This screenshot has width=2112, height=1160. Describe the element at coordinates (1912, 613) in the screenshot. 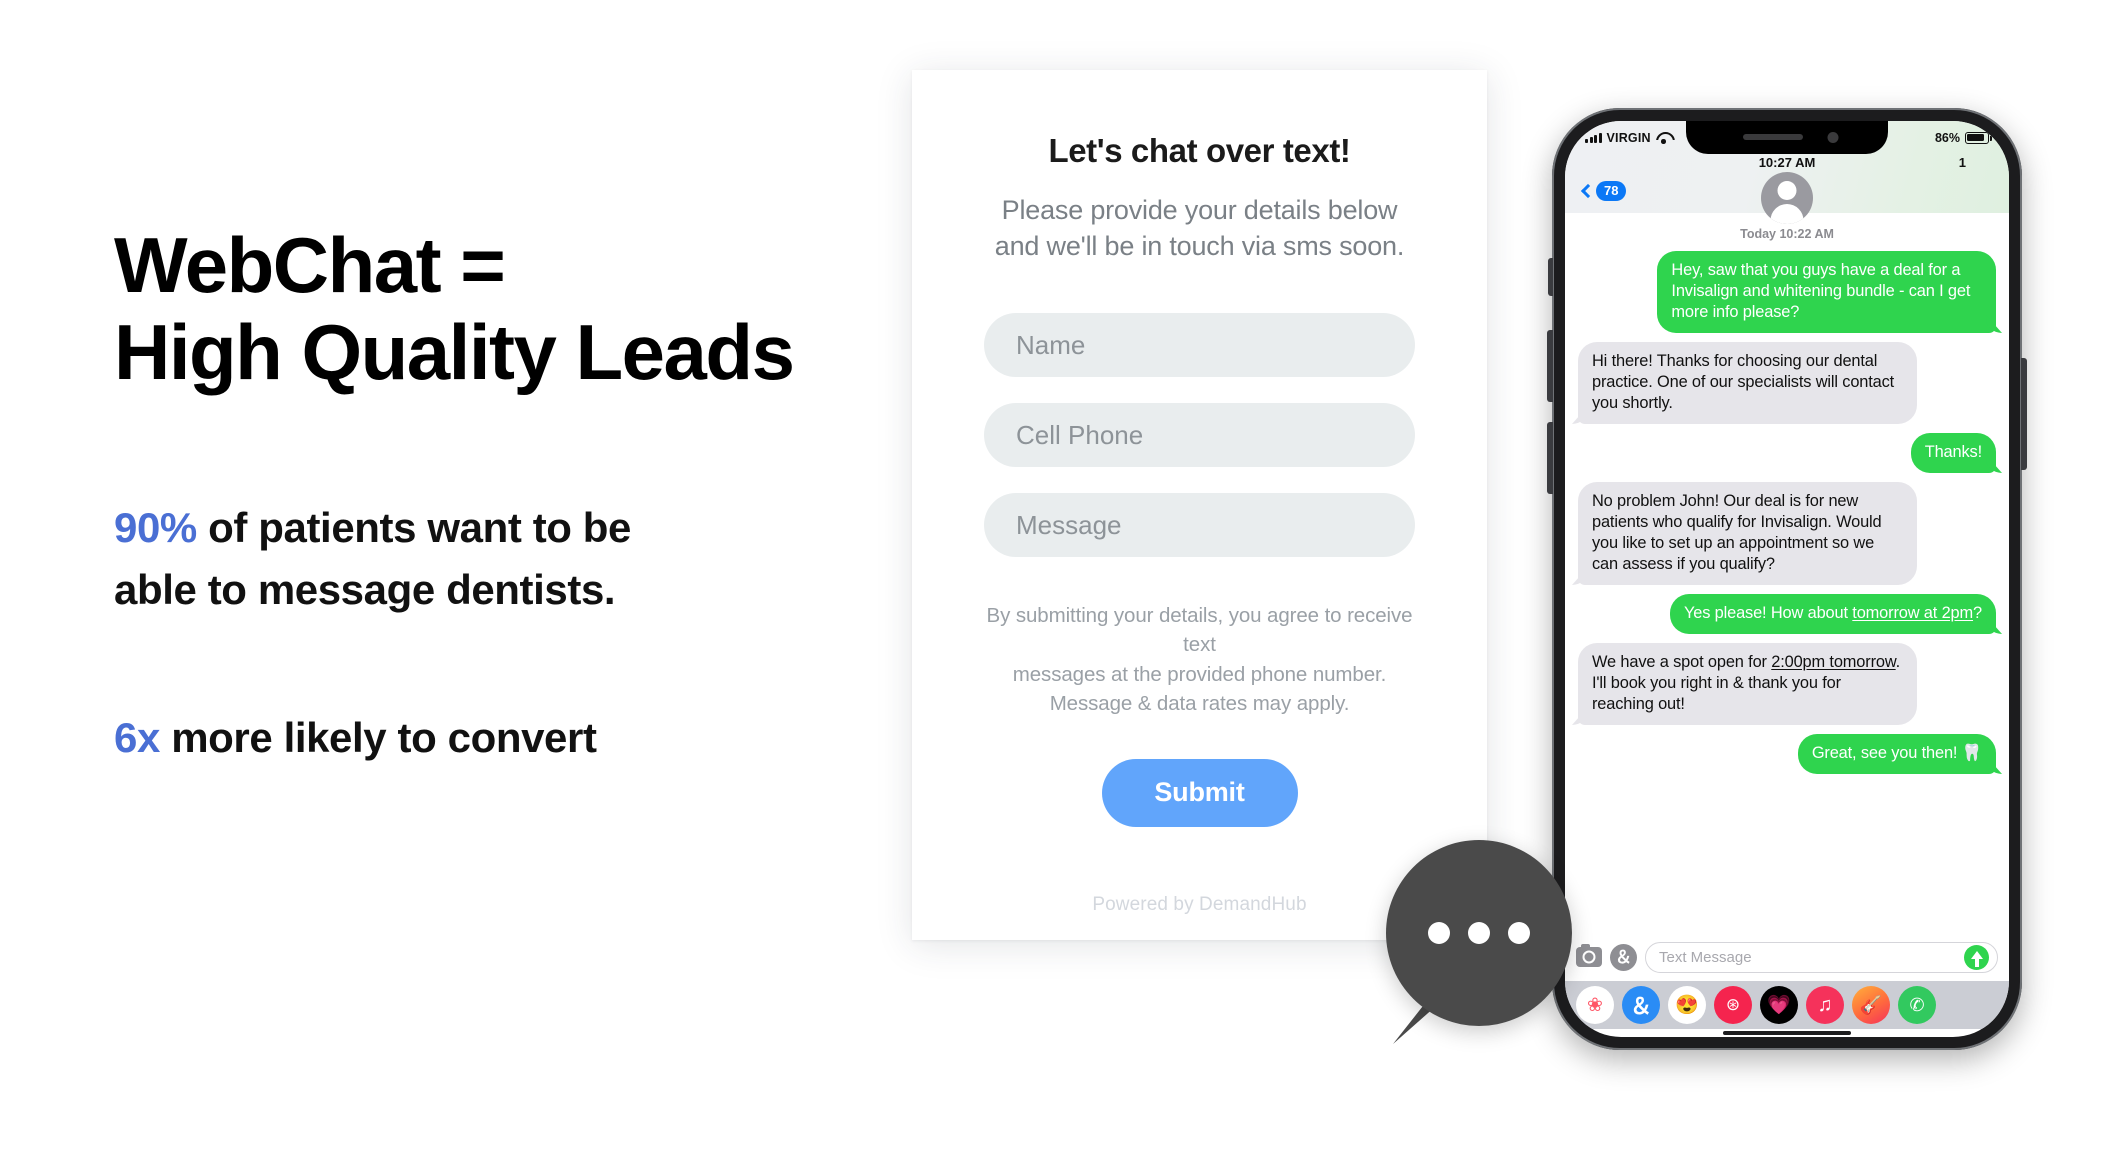

I see `msg-text-link: tomorrow at 2pm` at that location.